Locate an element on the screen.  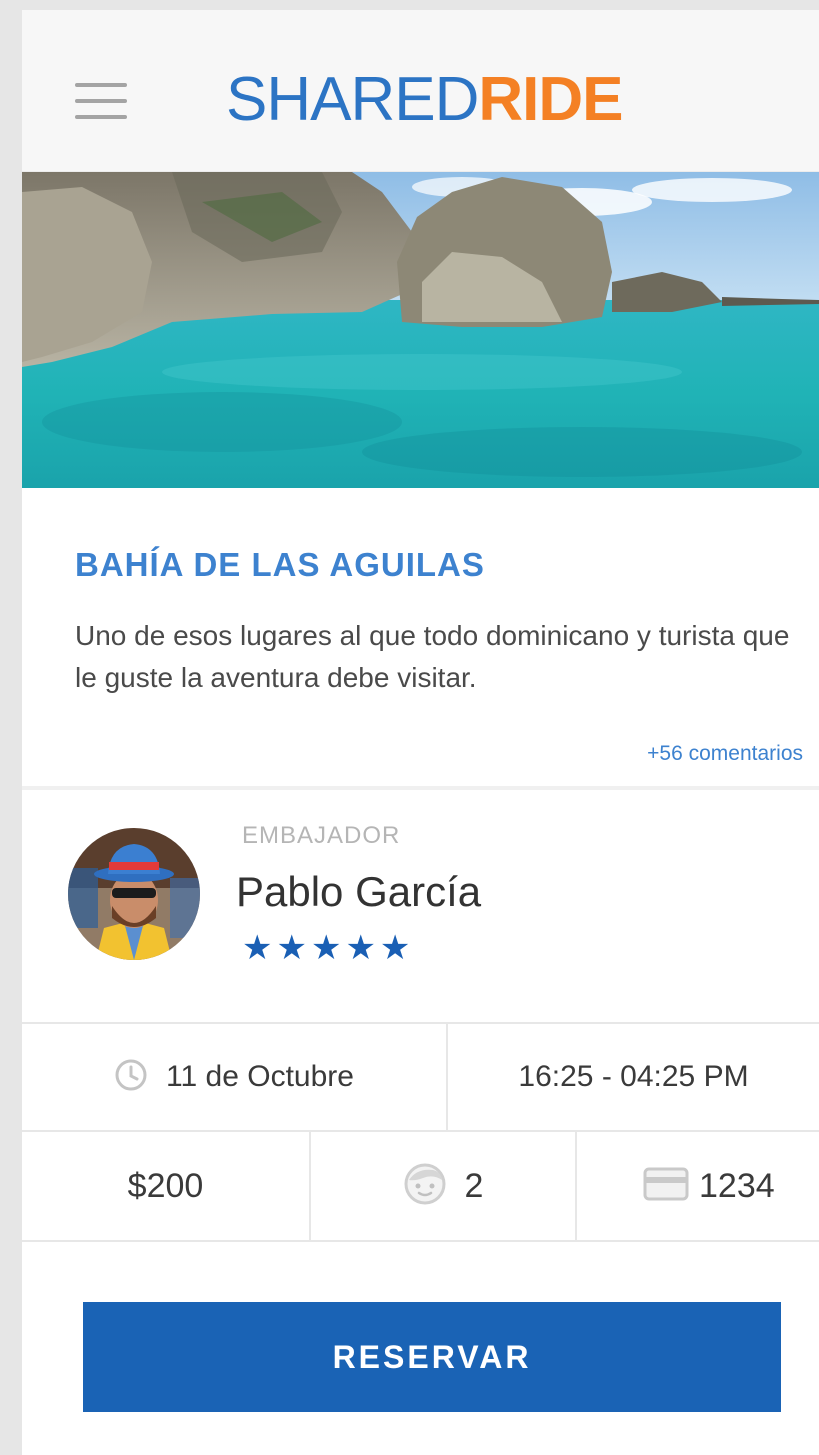
price-value: $200 is located at coordinates (165, 1185).